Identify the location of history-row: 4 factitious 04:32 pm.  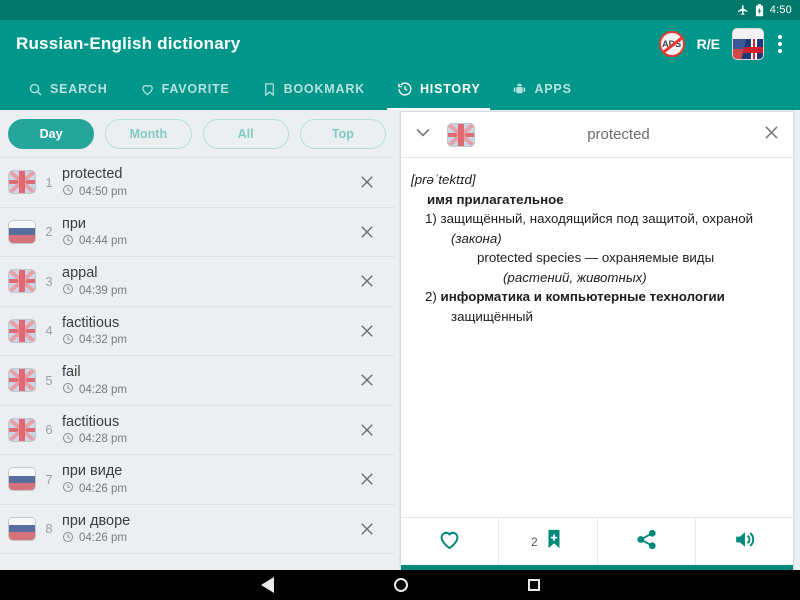
(197, 331).